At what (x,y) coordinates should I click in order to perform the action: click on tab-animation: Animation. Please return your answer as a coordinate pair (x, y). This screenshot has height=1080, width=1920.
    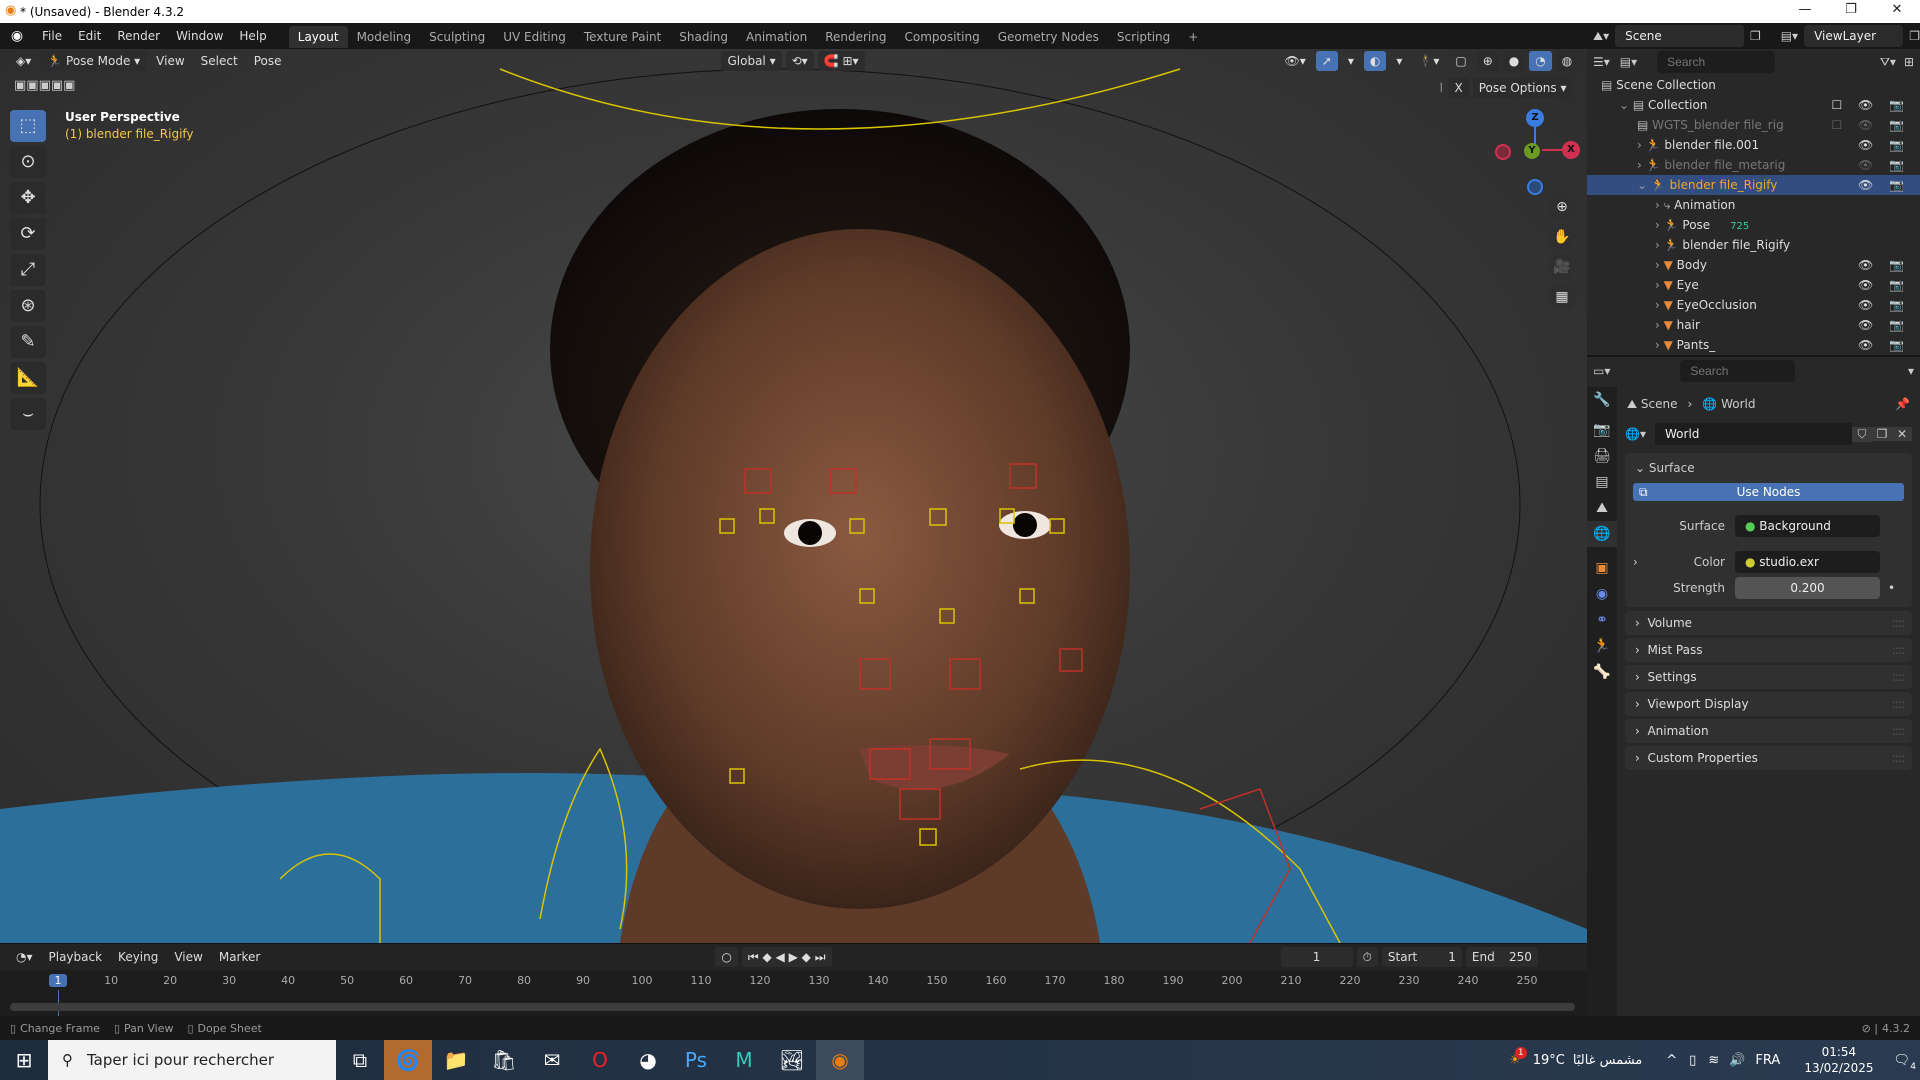
    Looking at the image, I should click on (776, 37).